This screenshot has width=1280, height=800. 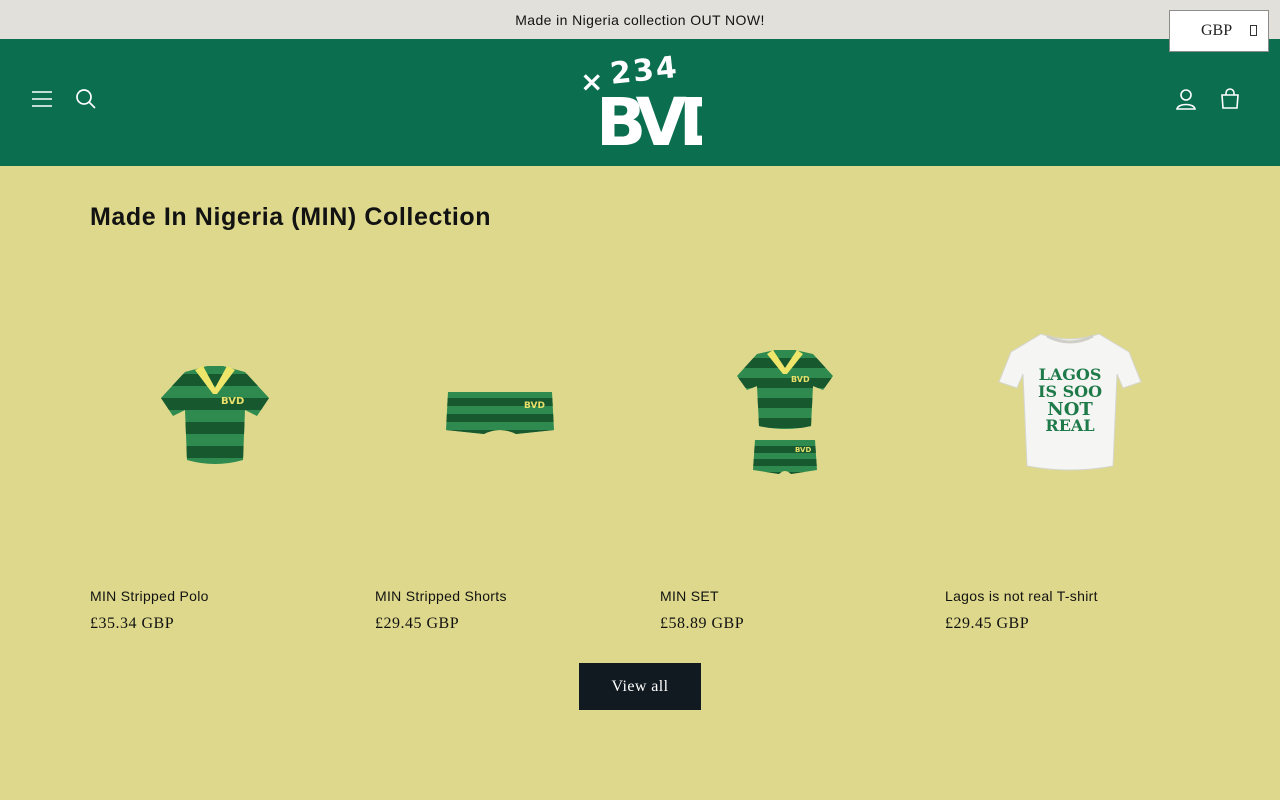 What do you see at coordinates (500, 413) in the screenshot?
I see `shorts-image: BVD` at bounding box center [500, 413].